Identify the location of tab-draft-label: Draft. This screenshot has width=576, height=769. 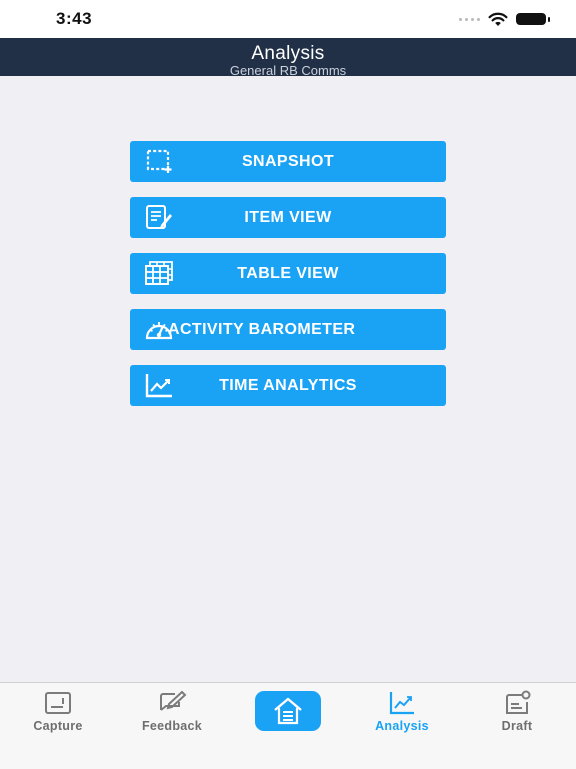
(517, 726).